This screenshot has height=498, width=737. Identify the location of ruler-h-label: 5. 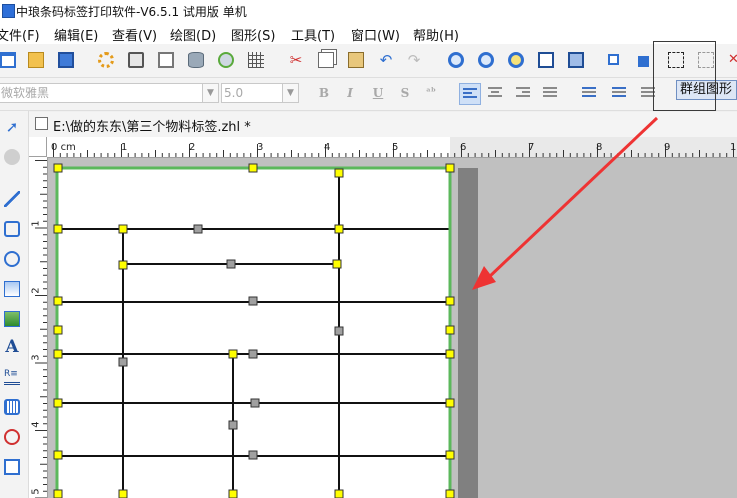
(395, 147).